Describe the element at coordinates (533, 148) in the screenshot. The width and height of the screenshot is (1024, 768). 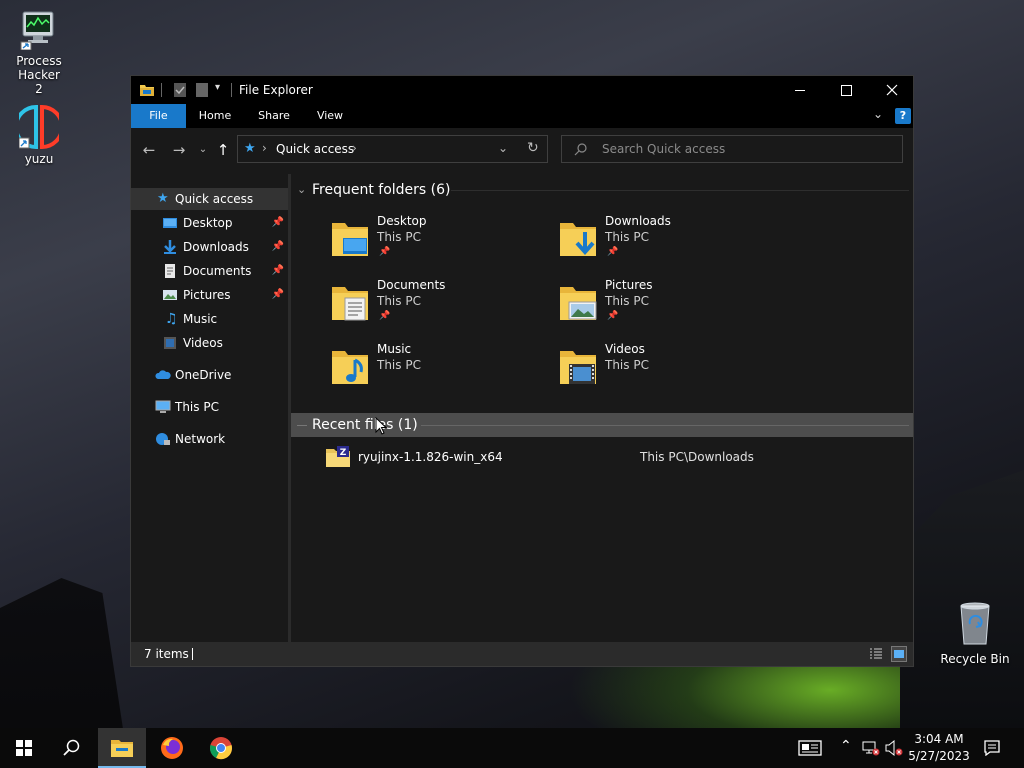
I see `refresh-icon: ↻` at that location.